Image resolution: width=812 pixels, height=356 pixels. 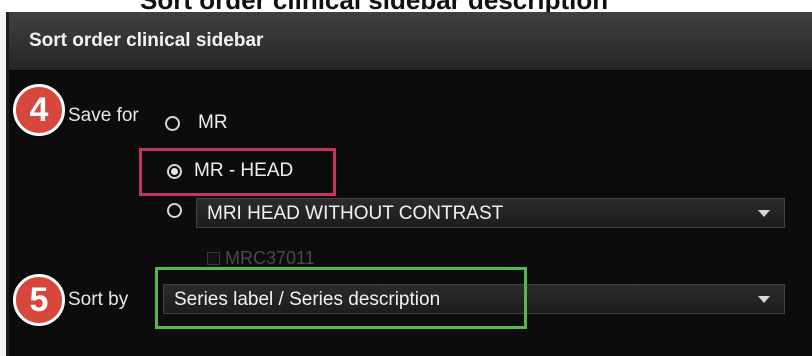 I want to click on protocol-code-checkbox-row: MRC37011, so click(x=261, y=258).